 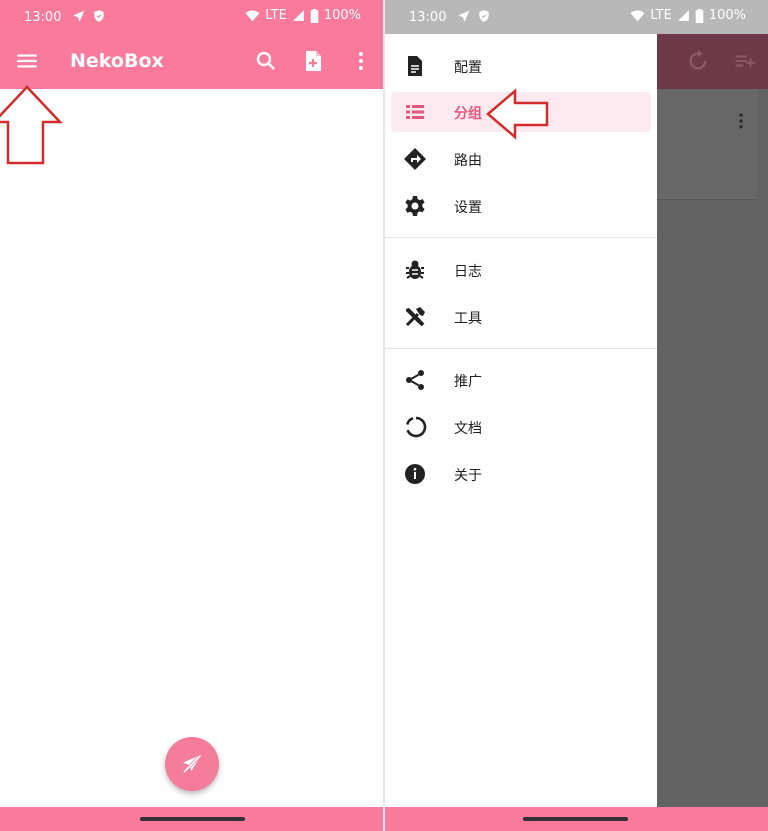 I want to click on add-file-icon, so click(x=313, y=61).